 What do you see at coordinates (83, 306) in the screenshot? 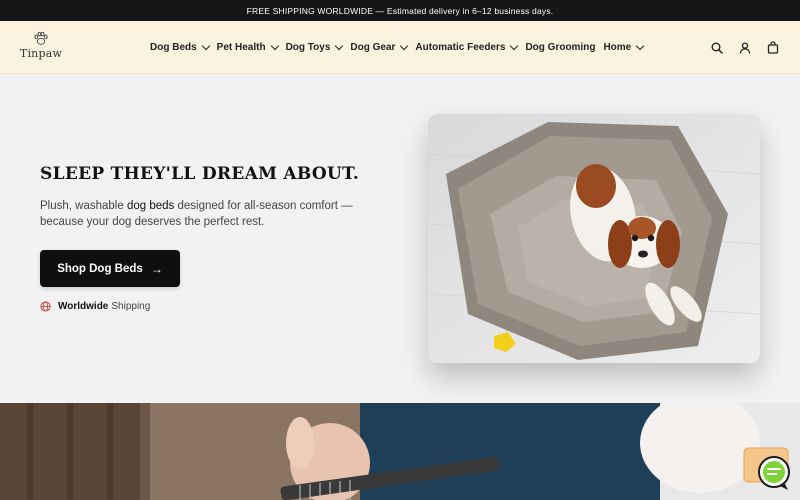
I see `shipping-strong: Worldwide` at bounding box center [83, 306].